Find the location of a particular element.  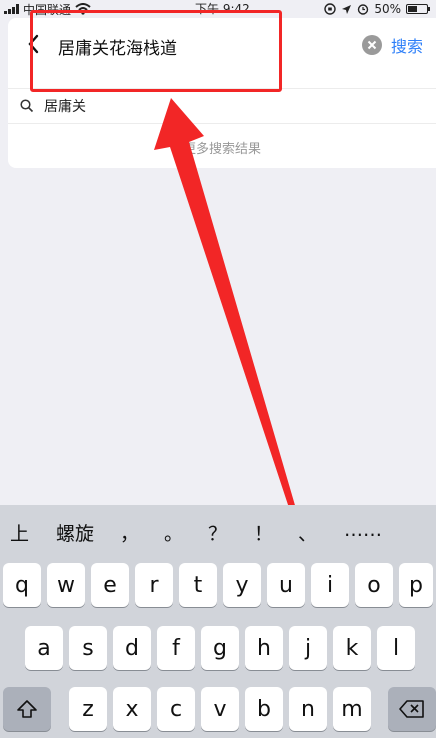

key-d: d is located at coordinates (132, 648).